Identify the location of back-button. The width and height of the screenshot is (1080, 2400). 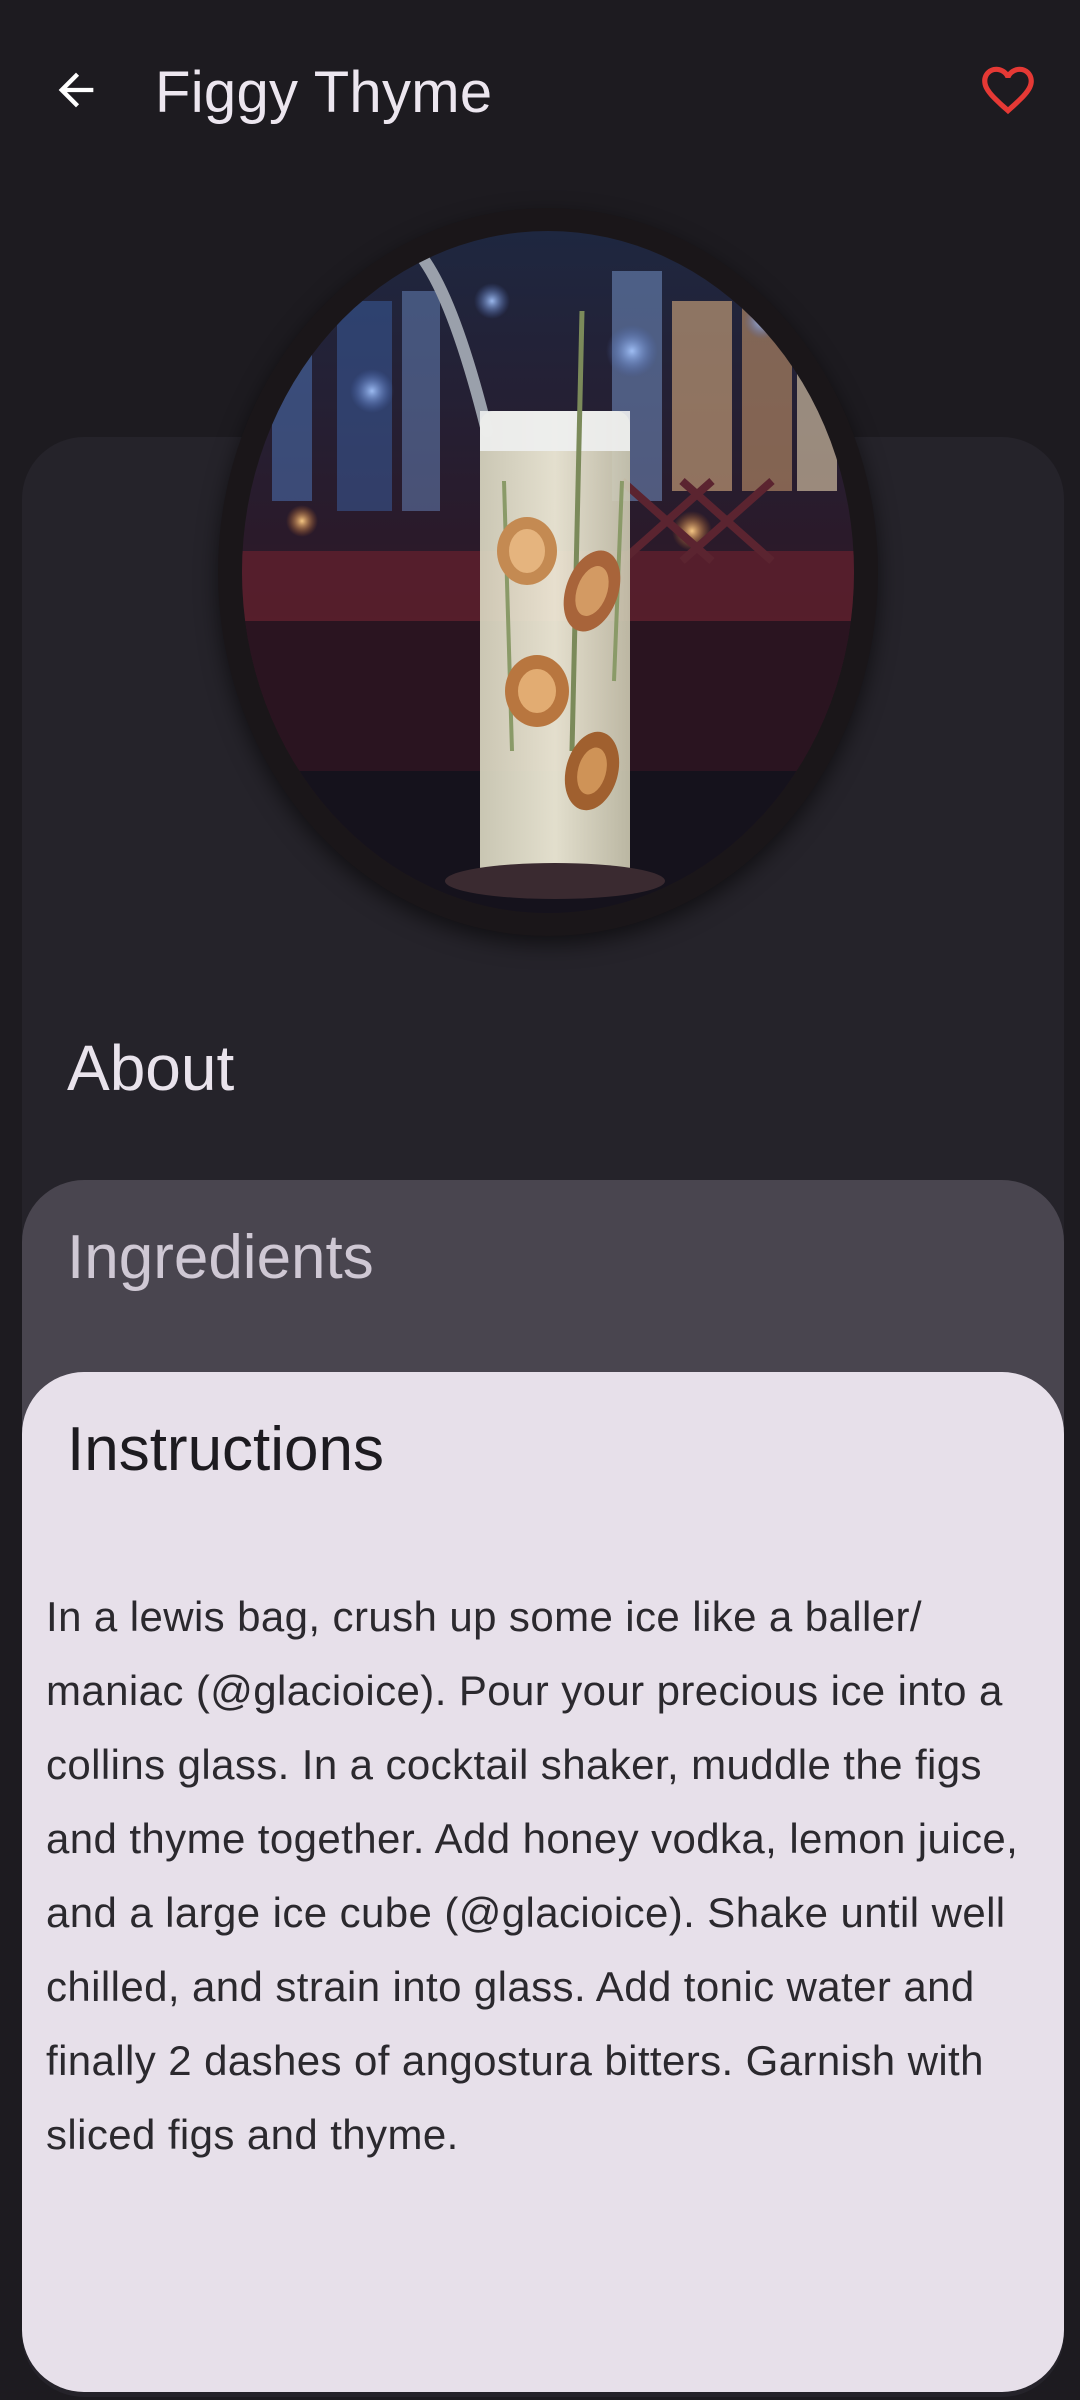
(76, 90).